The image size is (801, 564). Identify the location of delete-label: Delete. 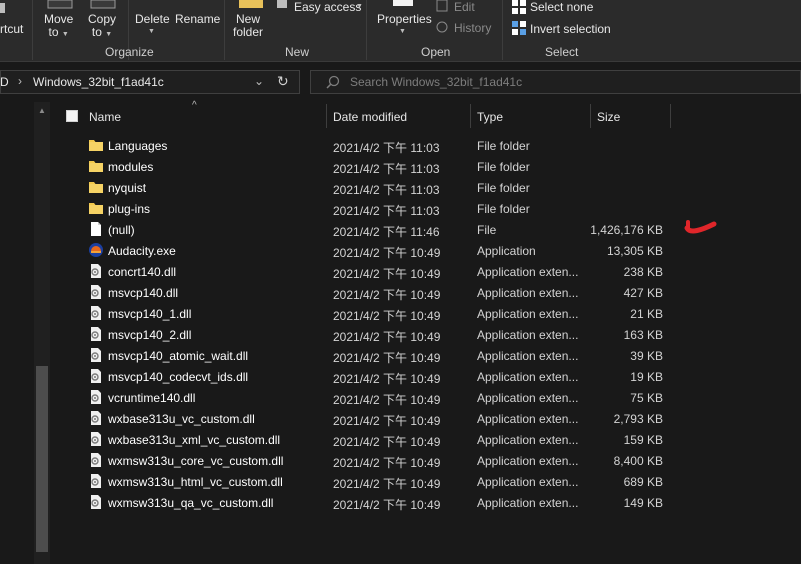
(152, 19).